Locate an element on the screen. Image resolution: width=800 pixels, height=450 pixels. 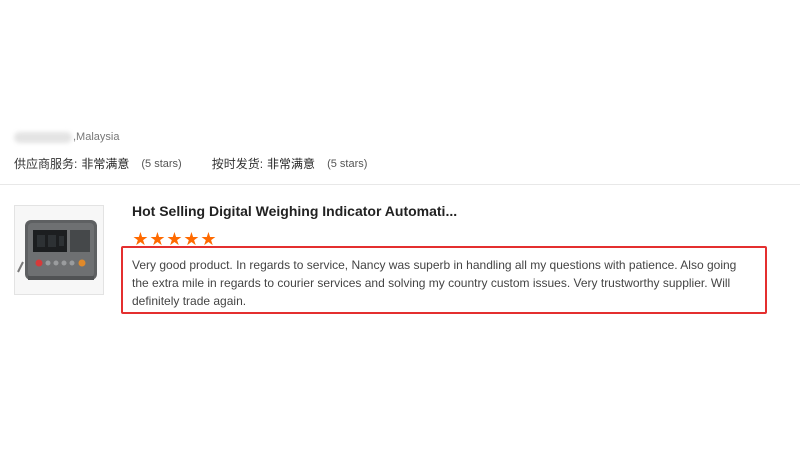
product-thumbnail is located at coordinates (59, 250).